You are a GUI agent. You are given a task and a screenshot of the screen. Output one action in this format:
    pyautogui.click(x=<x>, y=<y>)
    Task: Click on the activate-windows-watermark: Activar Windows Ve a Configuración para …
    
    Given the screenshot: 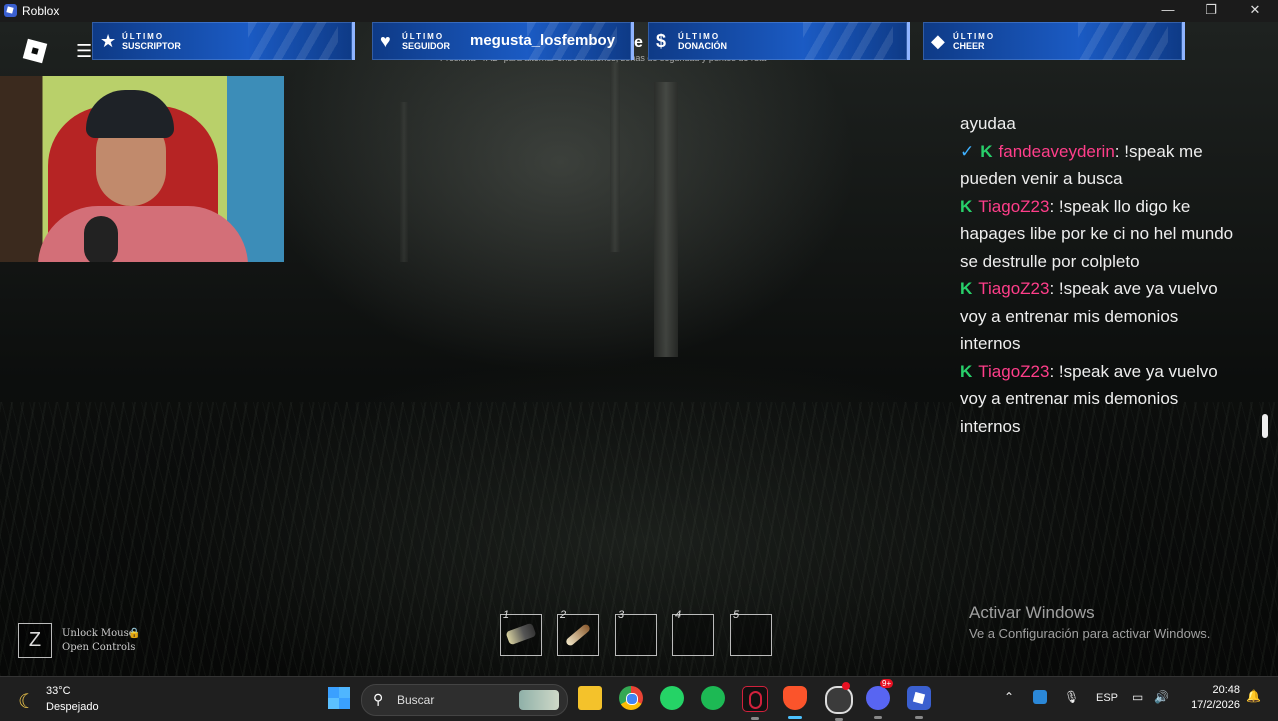 What is the action you would take?
    pyautogui.click(x=1089, y=622)
    